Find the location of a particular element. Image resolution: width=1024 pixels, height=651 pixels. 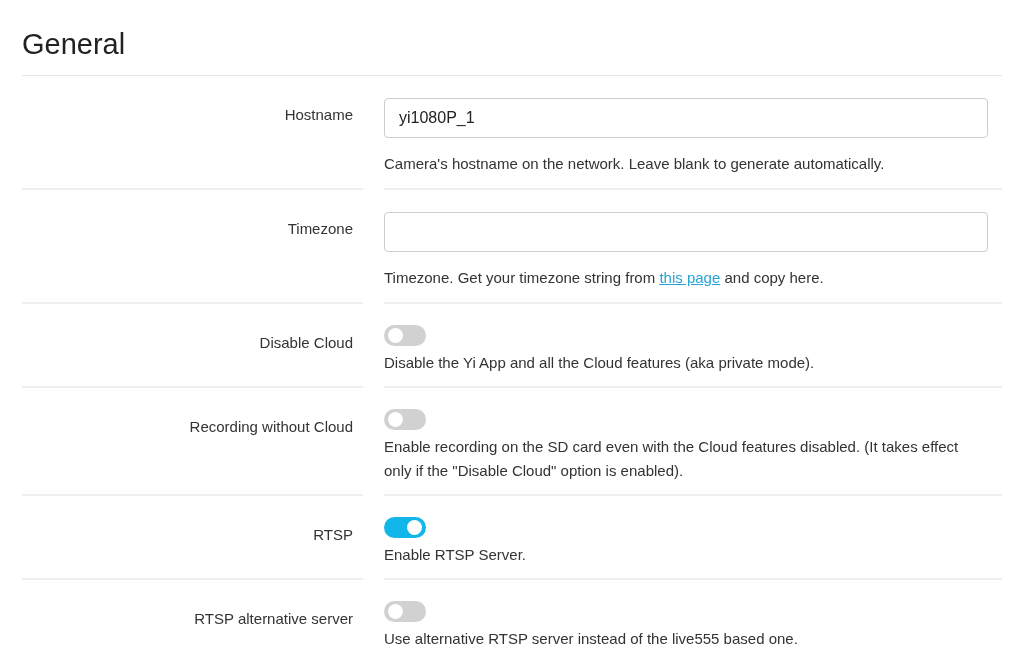

help-text: Enable recording on the SD card even with the Cloud features disabled. (It takes effect only if the "Disable Cloud" option is enabled). is located at coordinates (672, 459).